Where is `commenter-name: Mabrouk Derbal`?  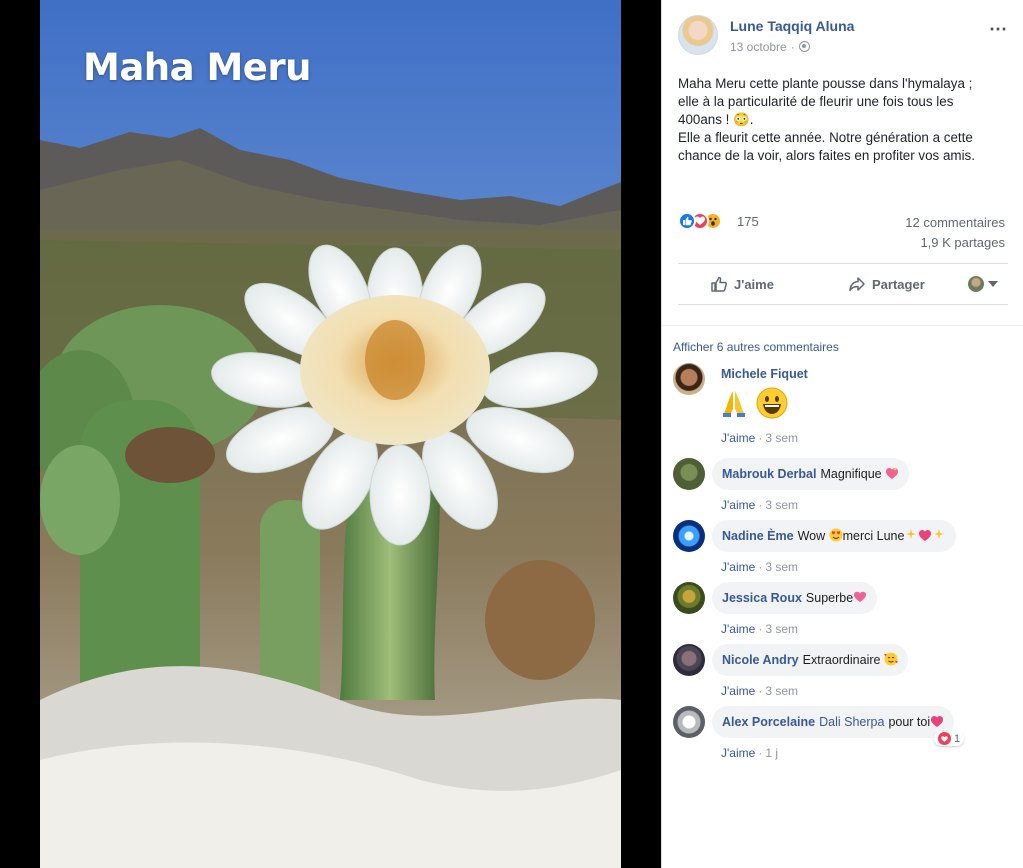 commenter-name: Mabrouk Derbal is located at coordinates (769, 474).